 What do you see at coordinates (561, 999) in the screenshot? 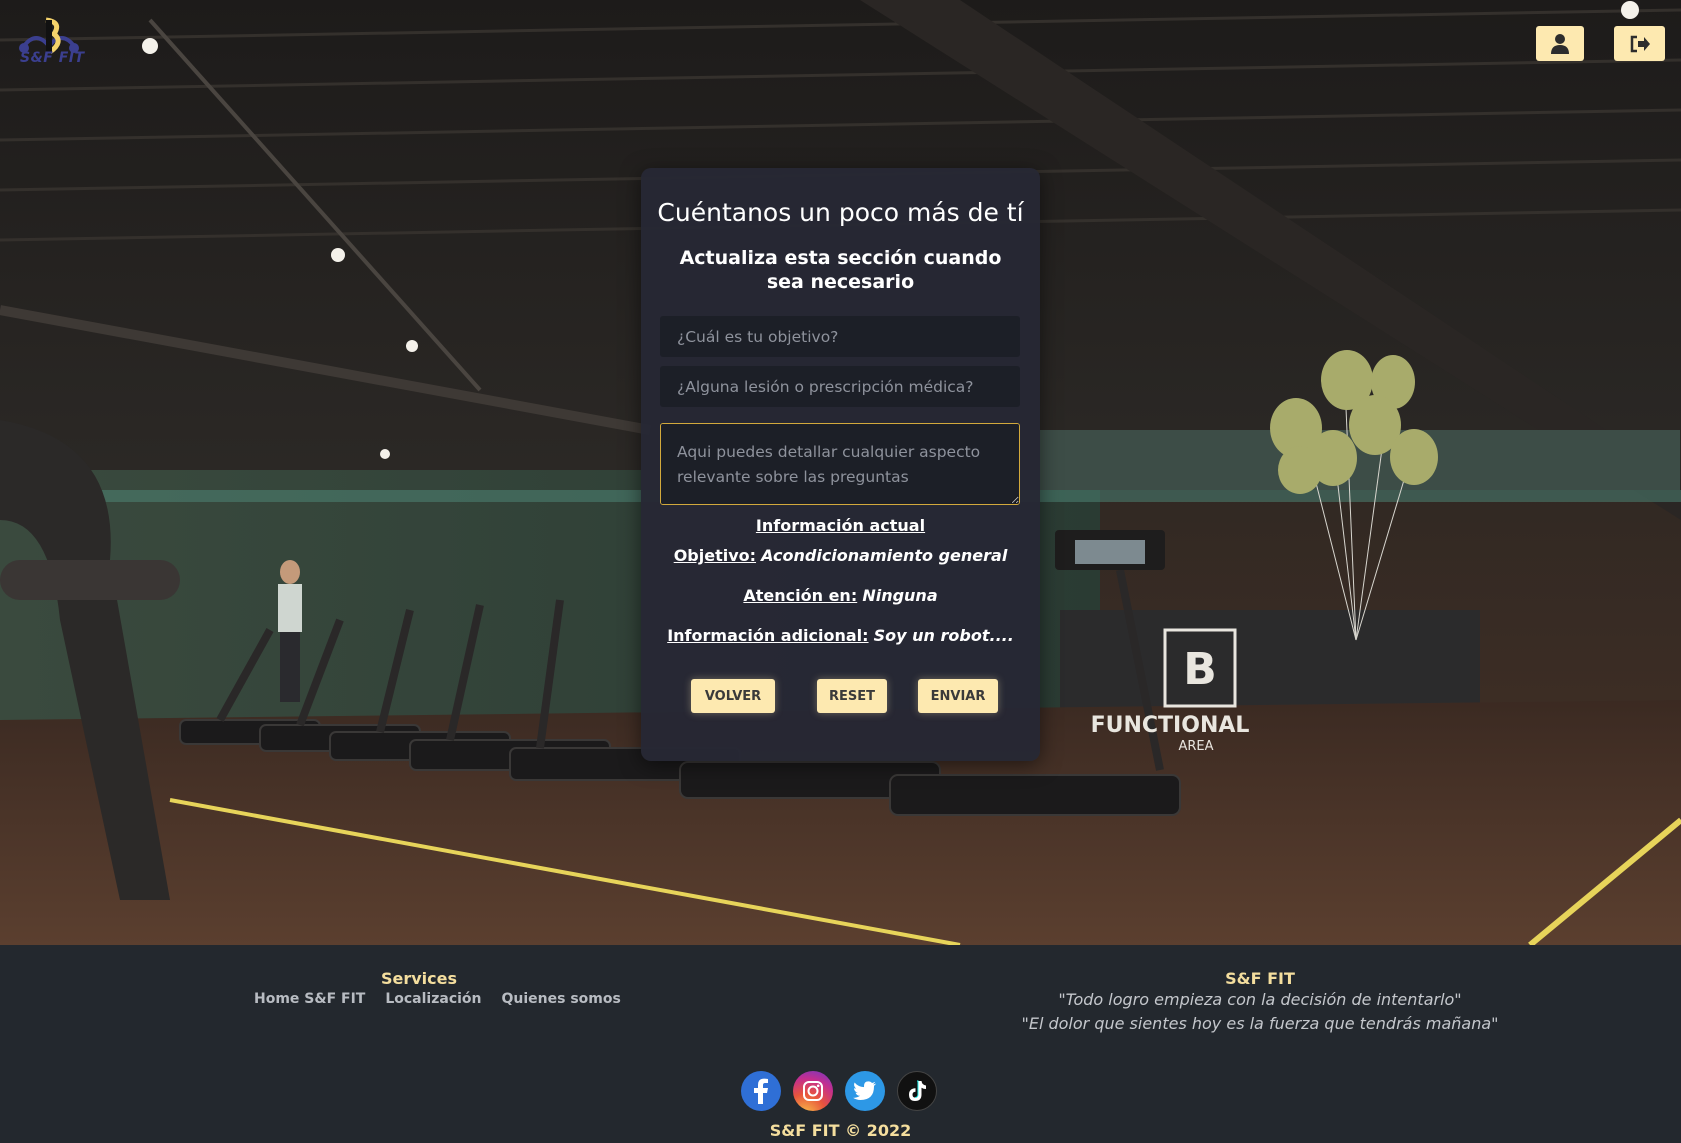
I see `footer-link-about: Quienes somos` at bounding box center [561, 999].